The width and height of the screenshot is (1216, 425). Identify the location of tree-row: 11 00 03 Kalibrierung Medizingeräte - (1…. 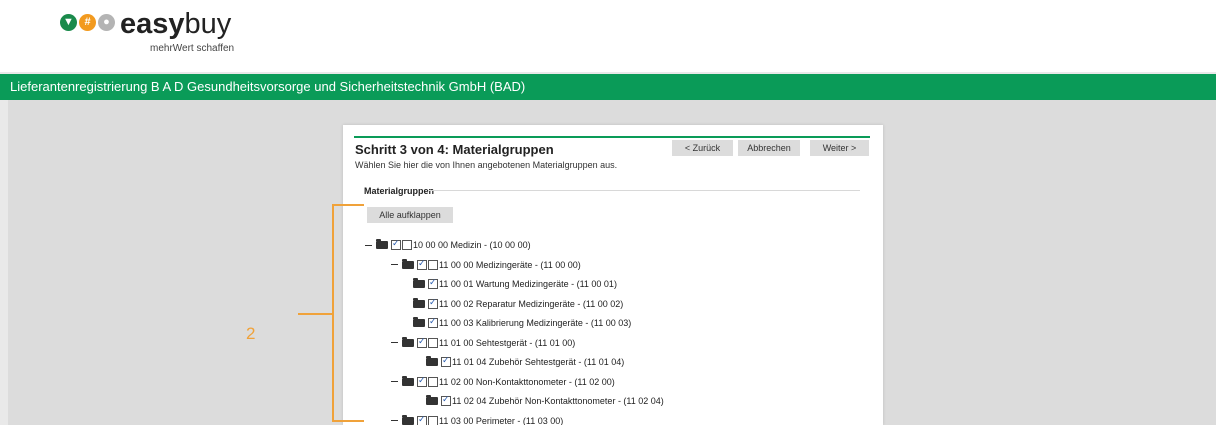
(522, 323).